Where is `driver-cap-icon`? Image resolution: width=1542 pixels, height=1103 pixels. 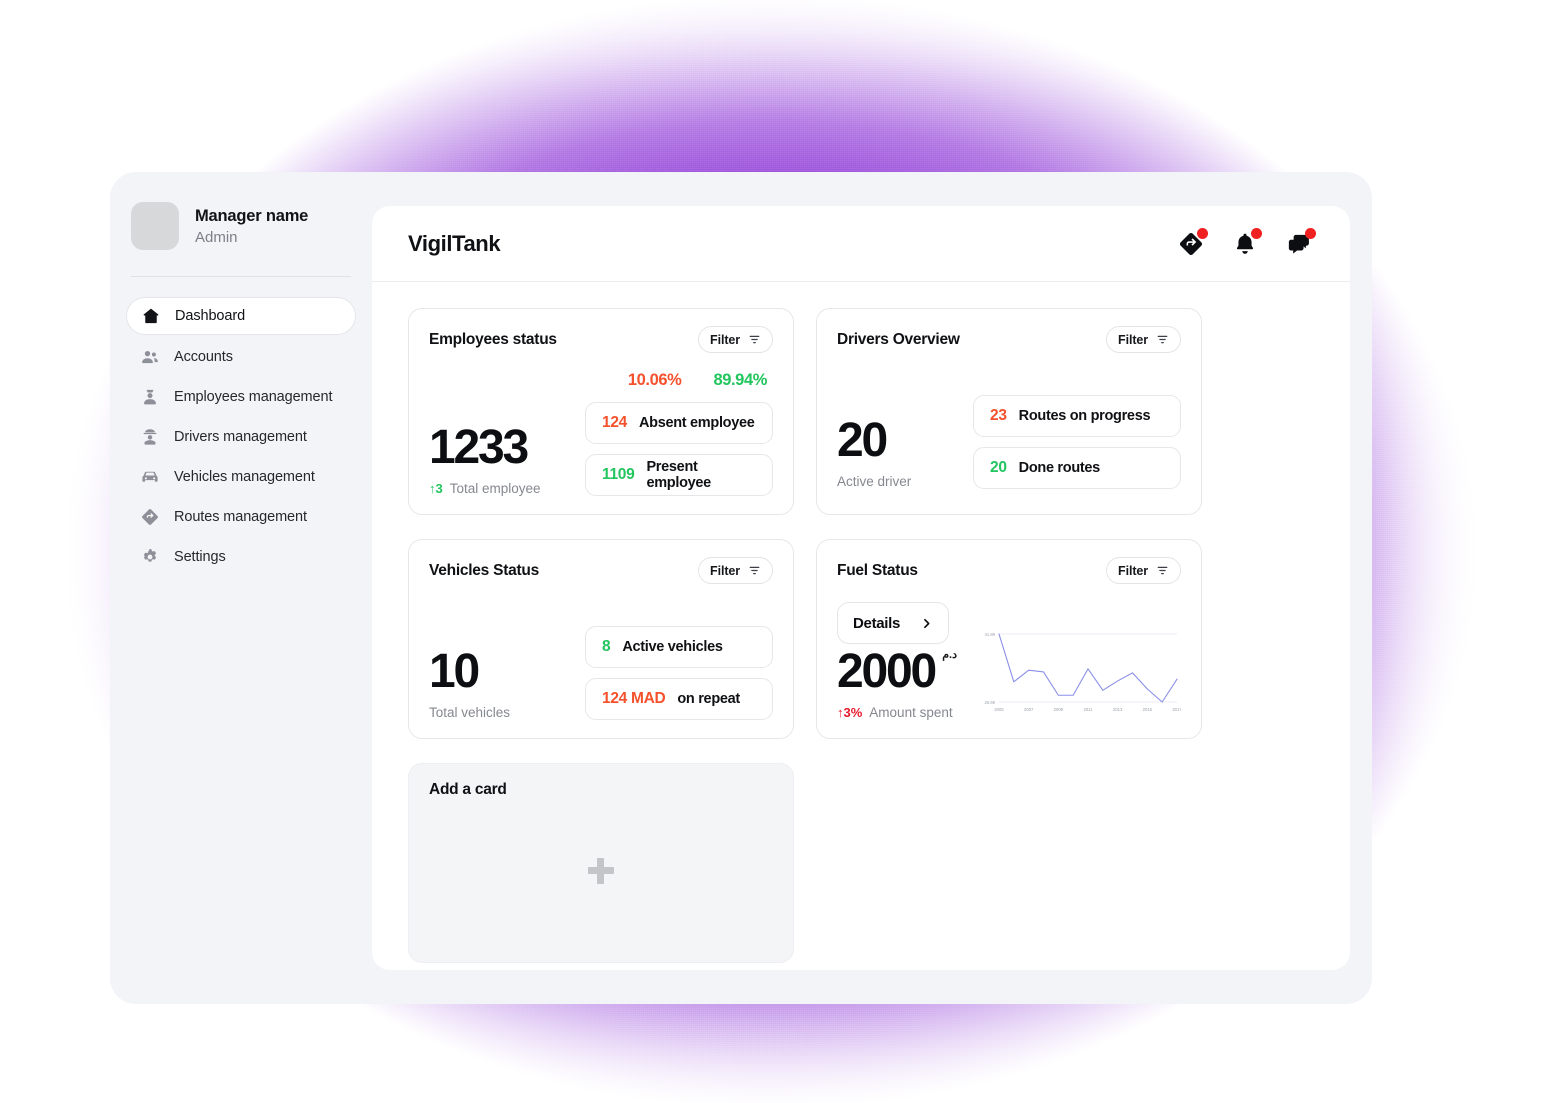 driver-cap-icon is located at coordinates (150, 437).